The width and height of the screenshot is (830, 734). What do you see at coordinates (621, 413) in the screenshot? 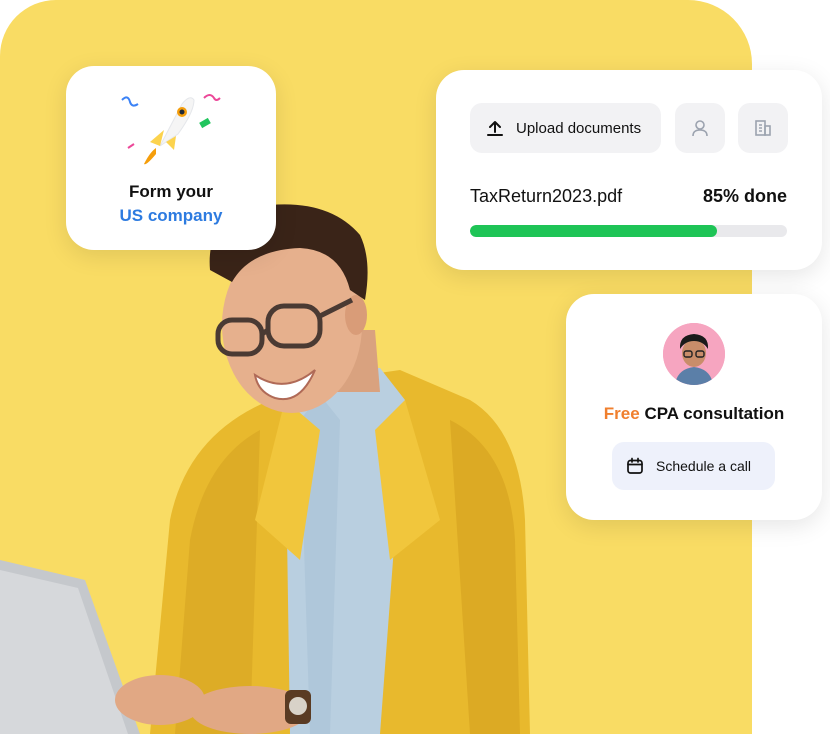
I see `cpa-free-label: Free` at bounding box center [621, 413].